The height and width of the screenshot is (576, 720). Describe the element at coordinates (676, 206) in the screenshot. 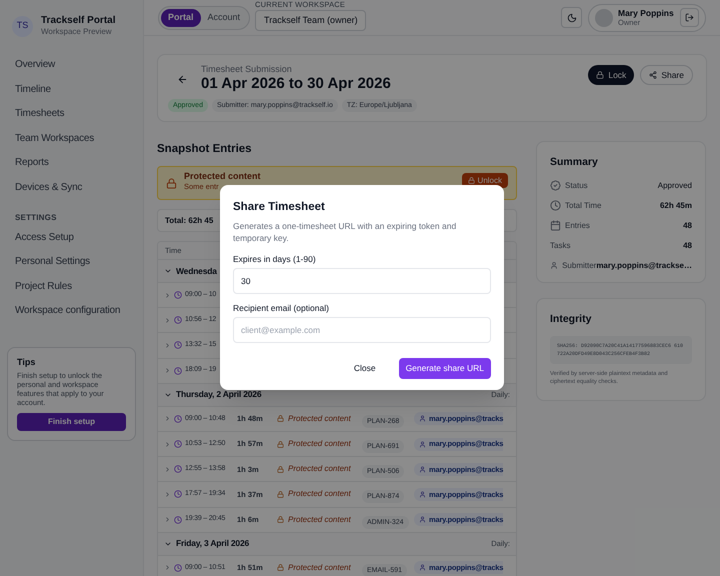

I see `summary-value: 62h 45m` at that location.